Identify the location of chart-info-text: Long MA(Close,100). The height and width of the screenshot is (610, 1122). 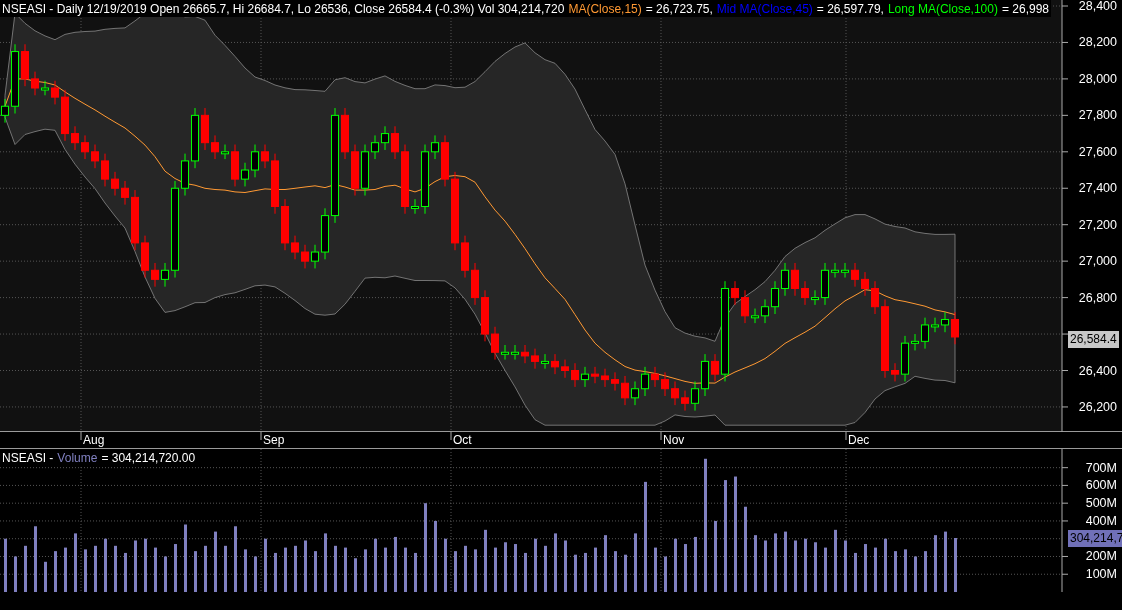
(942, 9).